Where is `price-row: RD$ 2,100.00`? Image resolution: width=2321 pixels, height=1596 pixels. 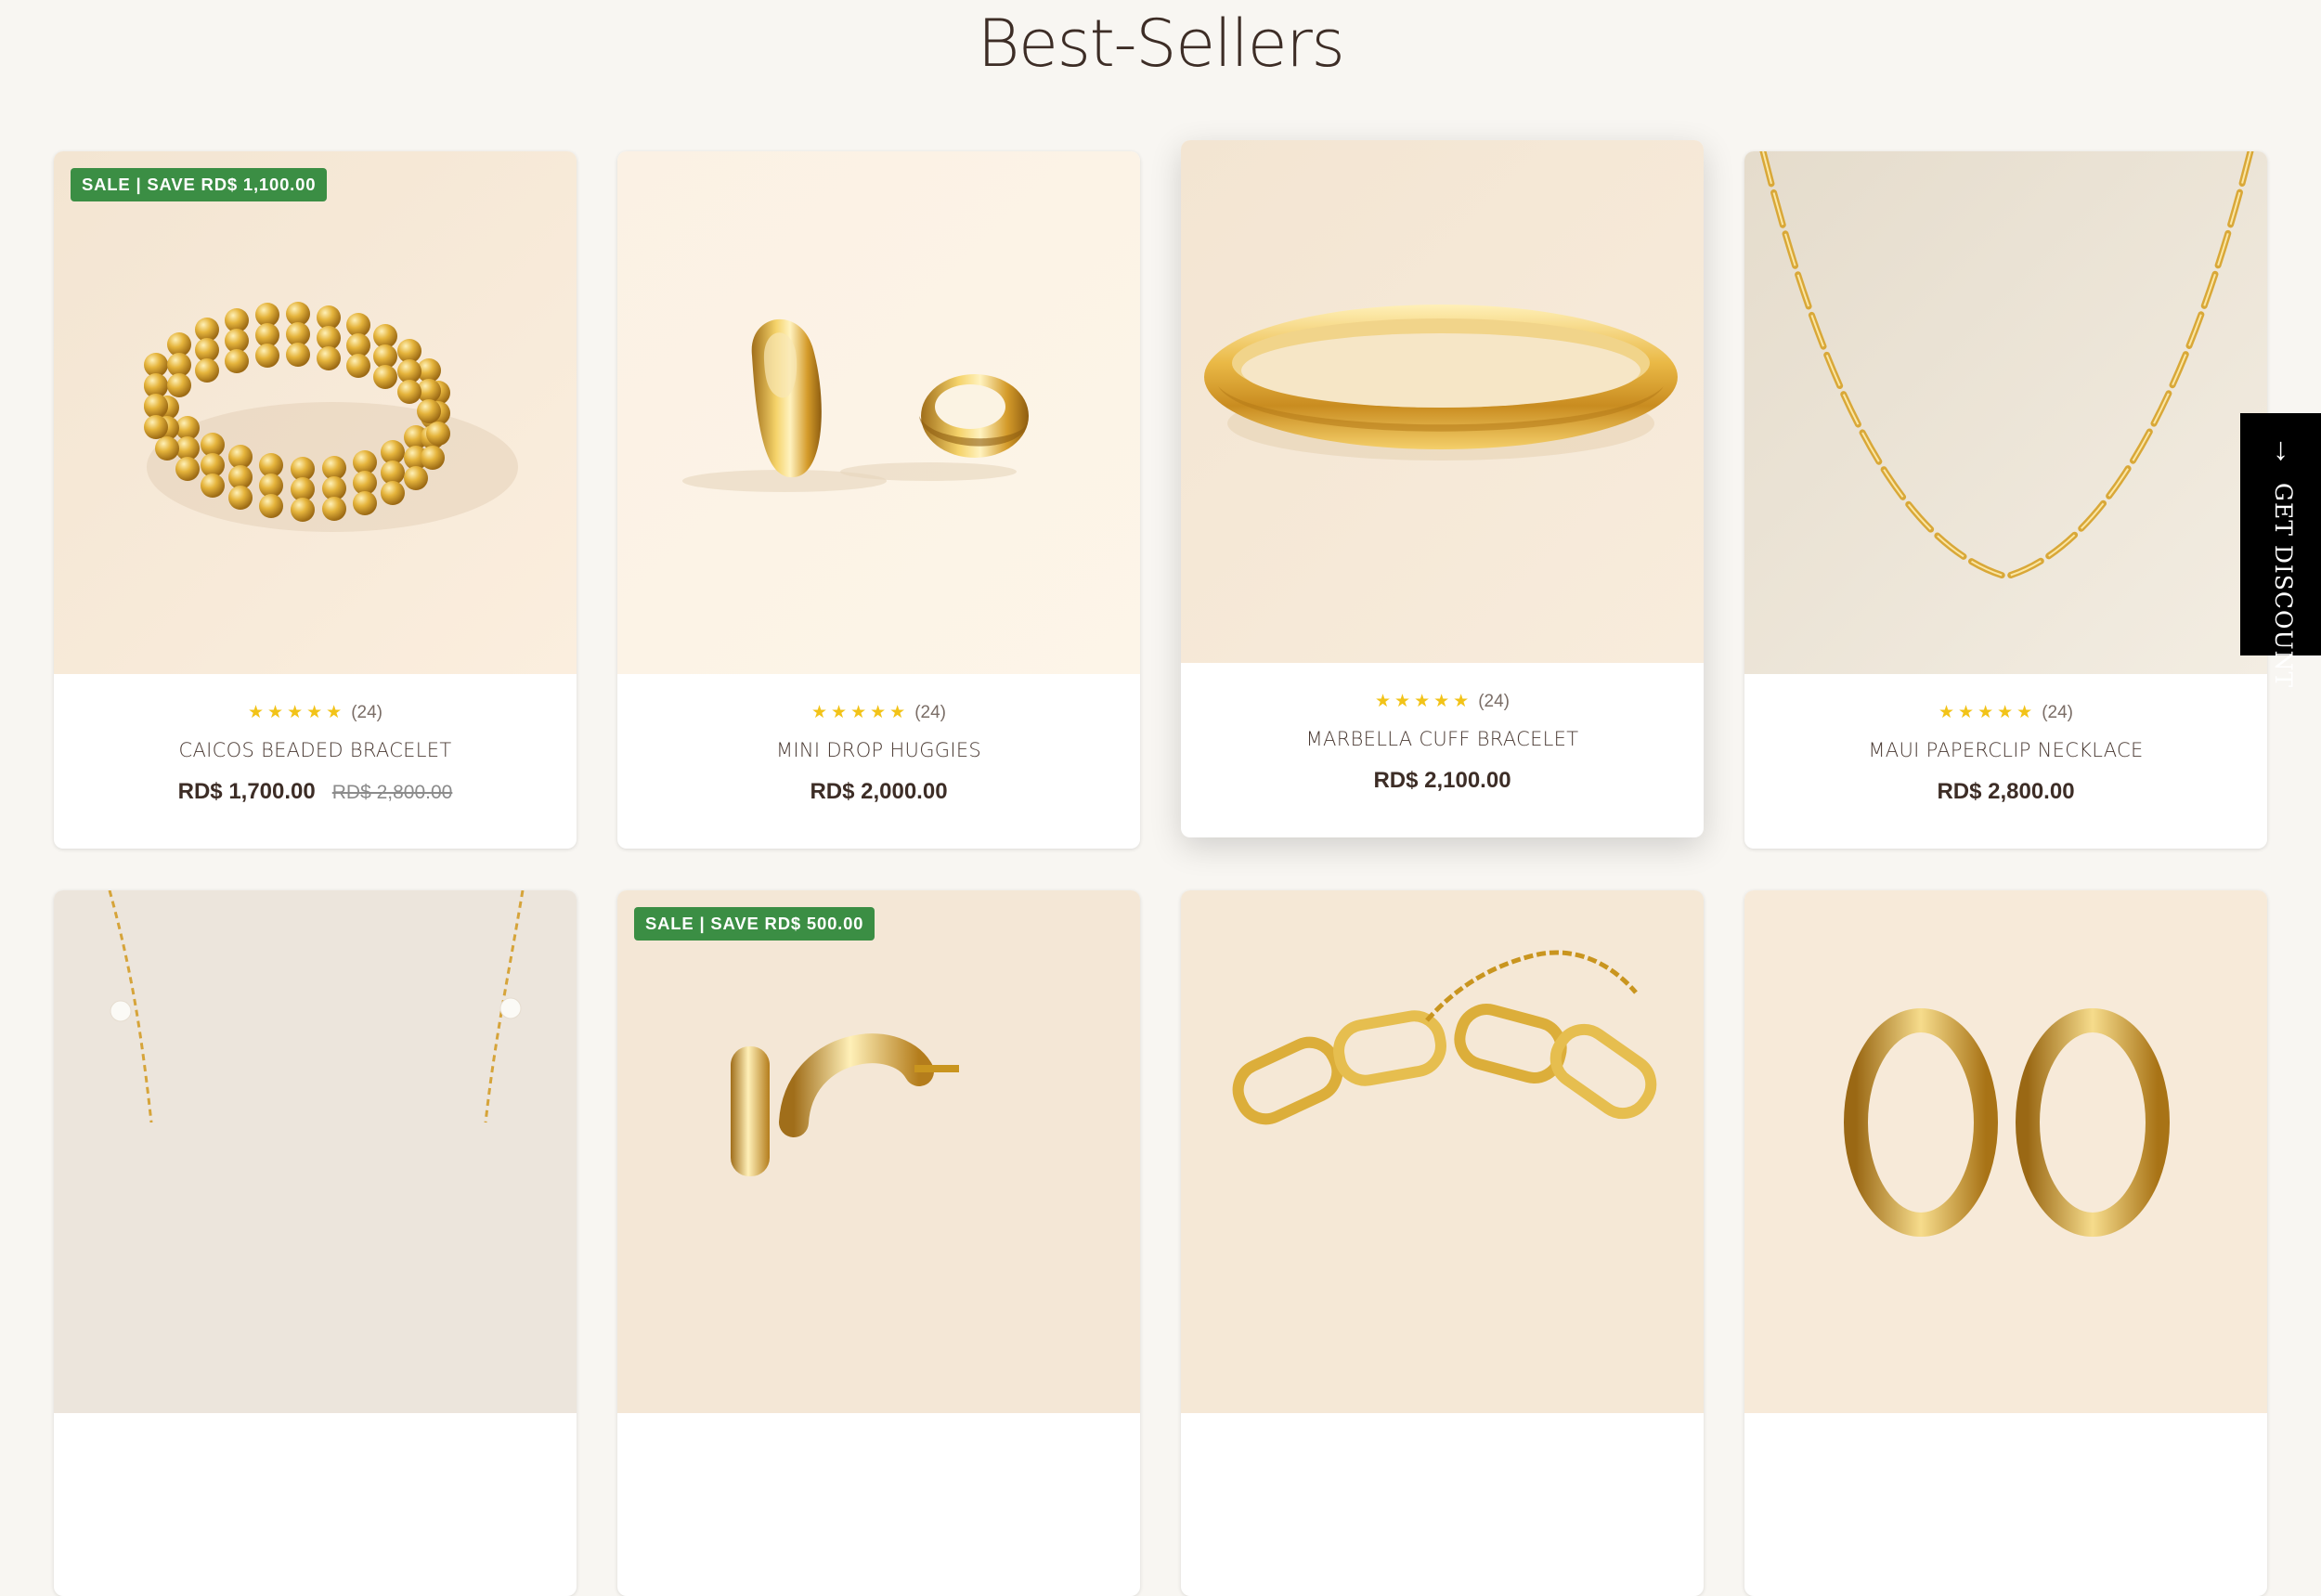
price-row: RD$ 2,100.00 is located at coordinates (1443, 781).